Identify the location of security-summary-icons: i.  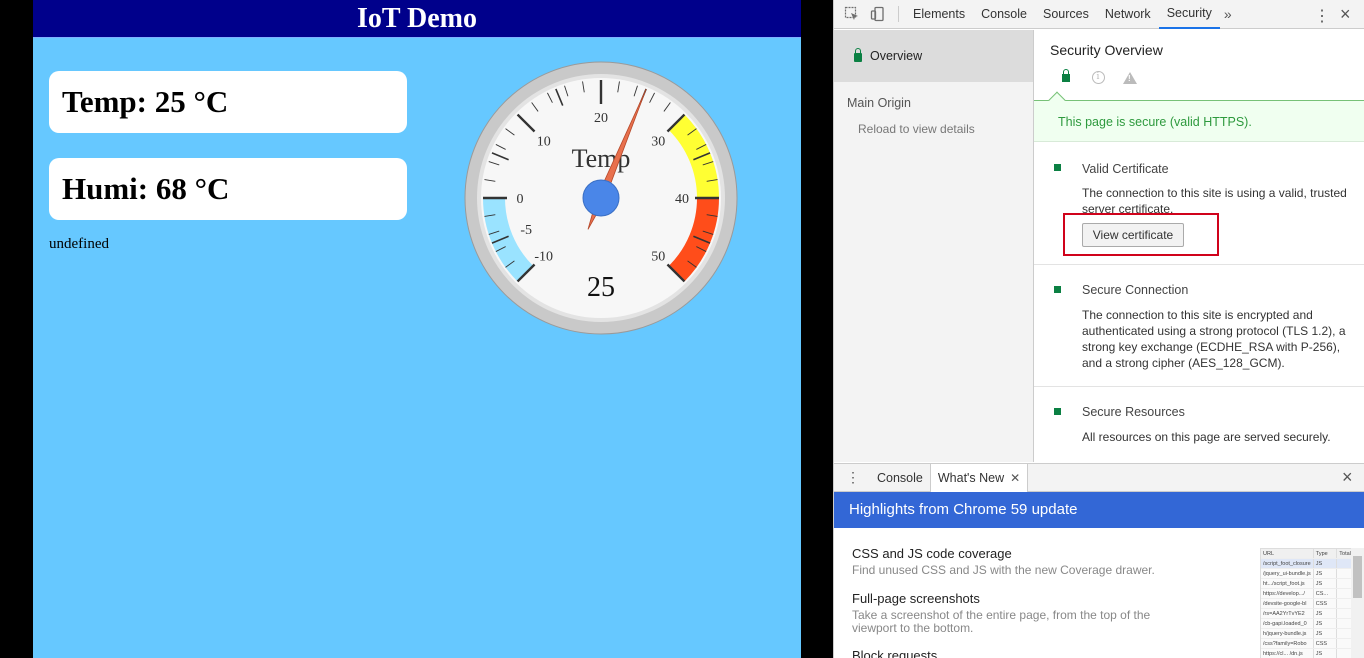
(1098, 76).